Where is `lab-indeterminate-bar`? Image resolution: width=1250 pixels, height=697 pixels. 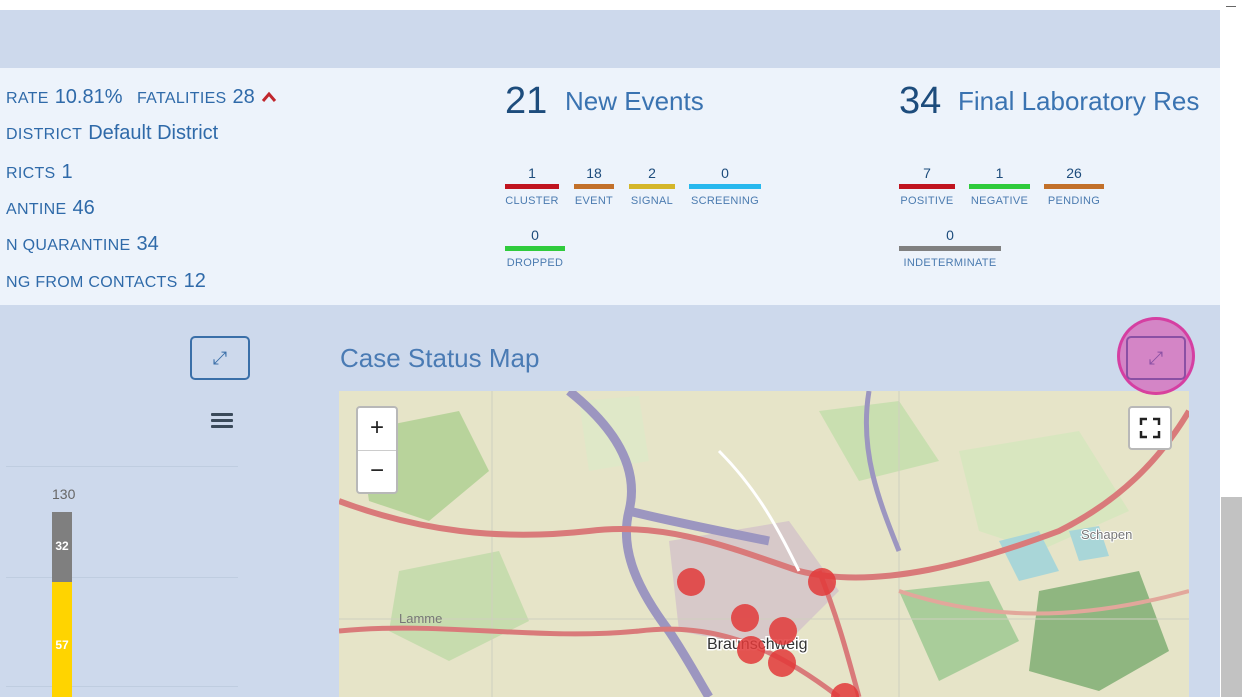 lab-indeterminate-bar is located at coordinates (950, 248).